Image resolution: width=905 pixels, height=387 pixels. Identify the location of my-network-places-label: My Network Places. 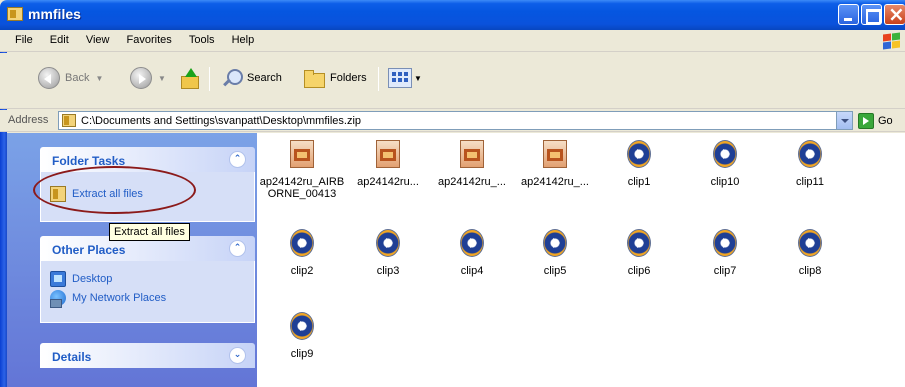
(119, 298).